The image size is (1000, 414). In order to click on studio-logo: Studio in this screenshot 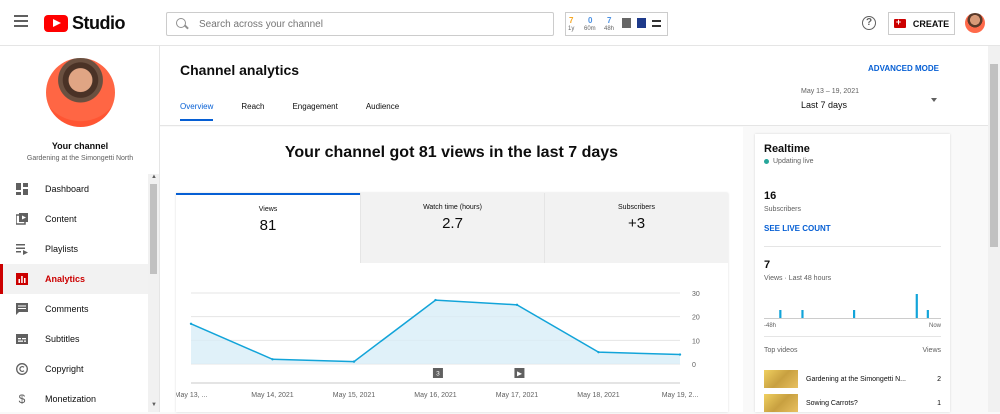, I will do `click(85, 23)`.